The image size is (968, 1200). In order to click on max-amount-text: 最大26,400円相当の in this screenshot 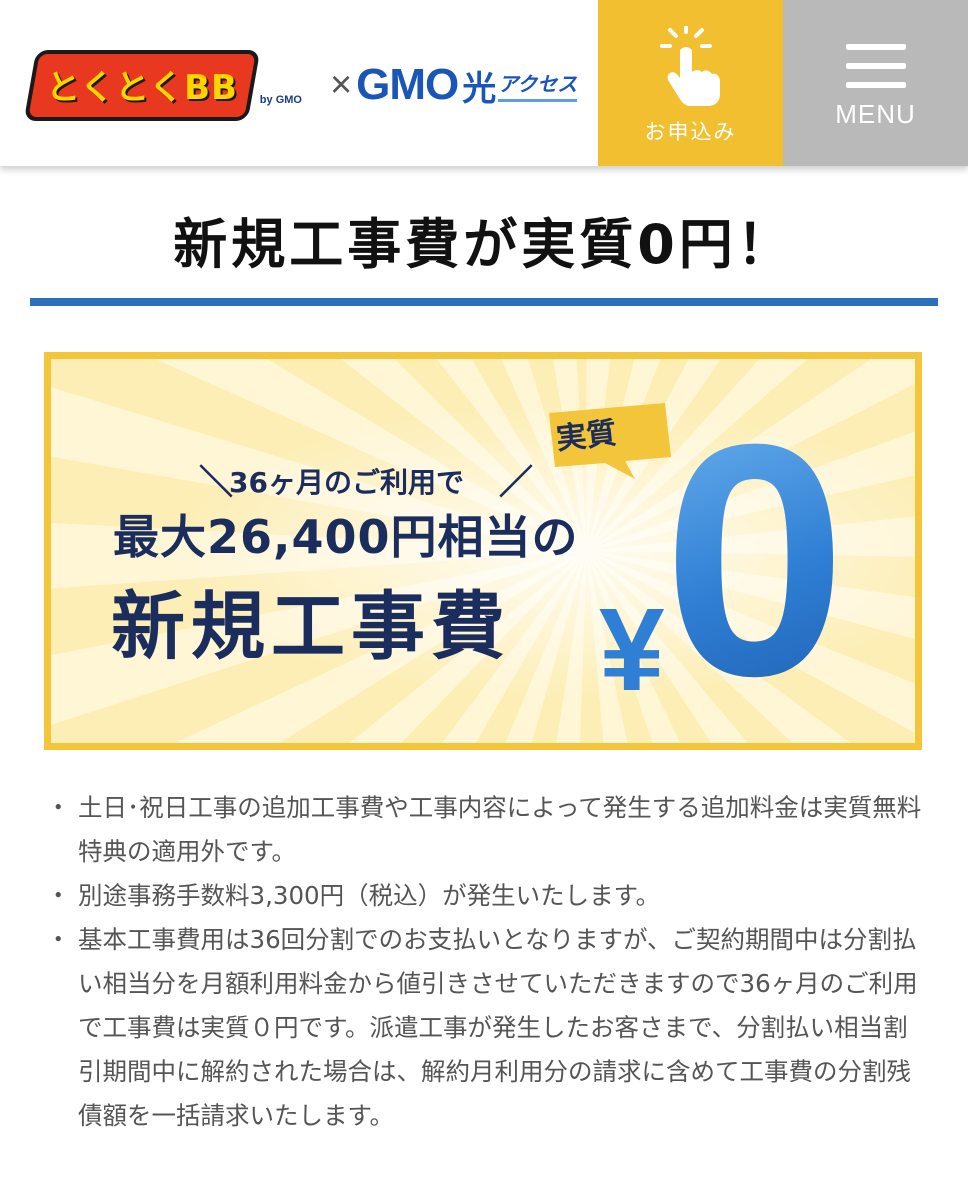, I will do `click(346, 537)`.